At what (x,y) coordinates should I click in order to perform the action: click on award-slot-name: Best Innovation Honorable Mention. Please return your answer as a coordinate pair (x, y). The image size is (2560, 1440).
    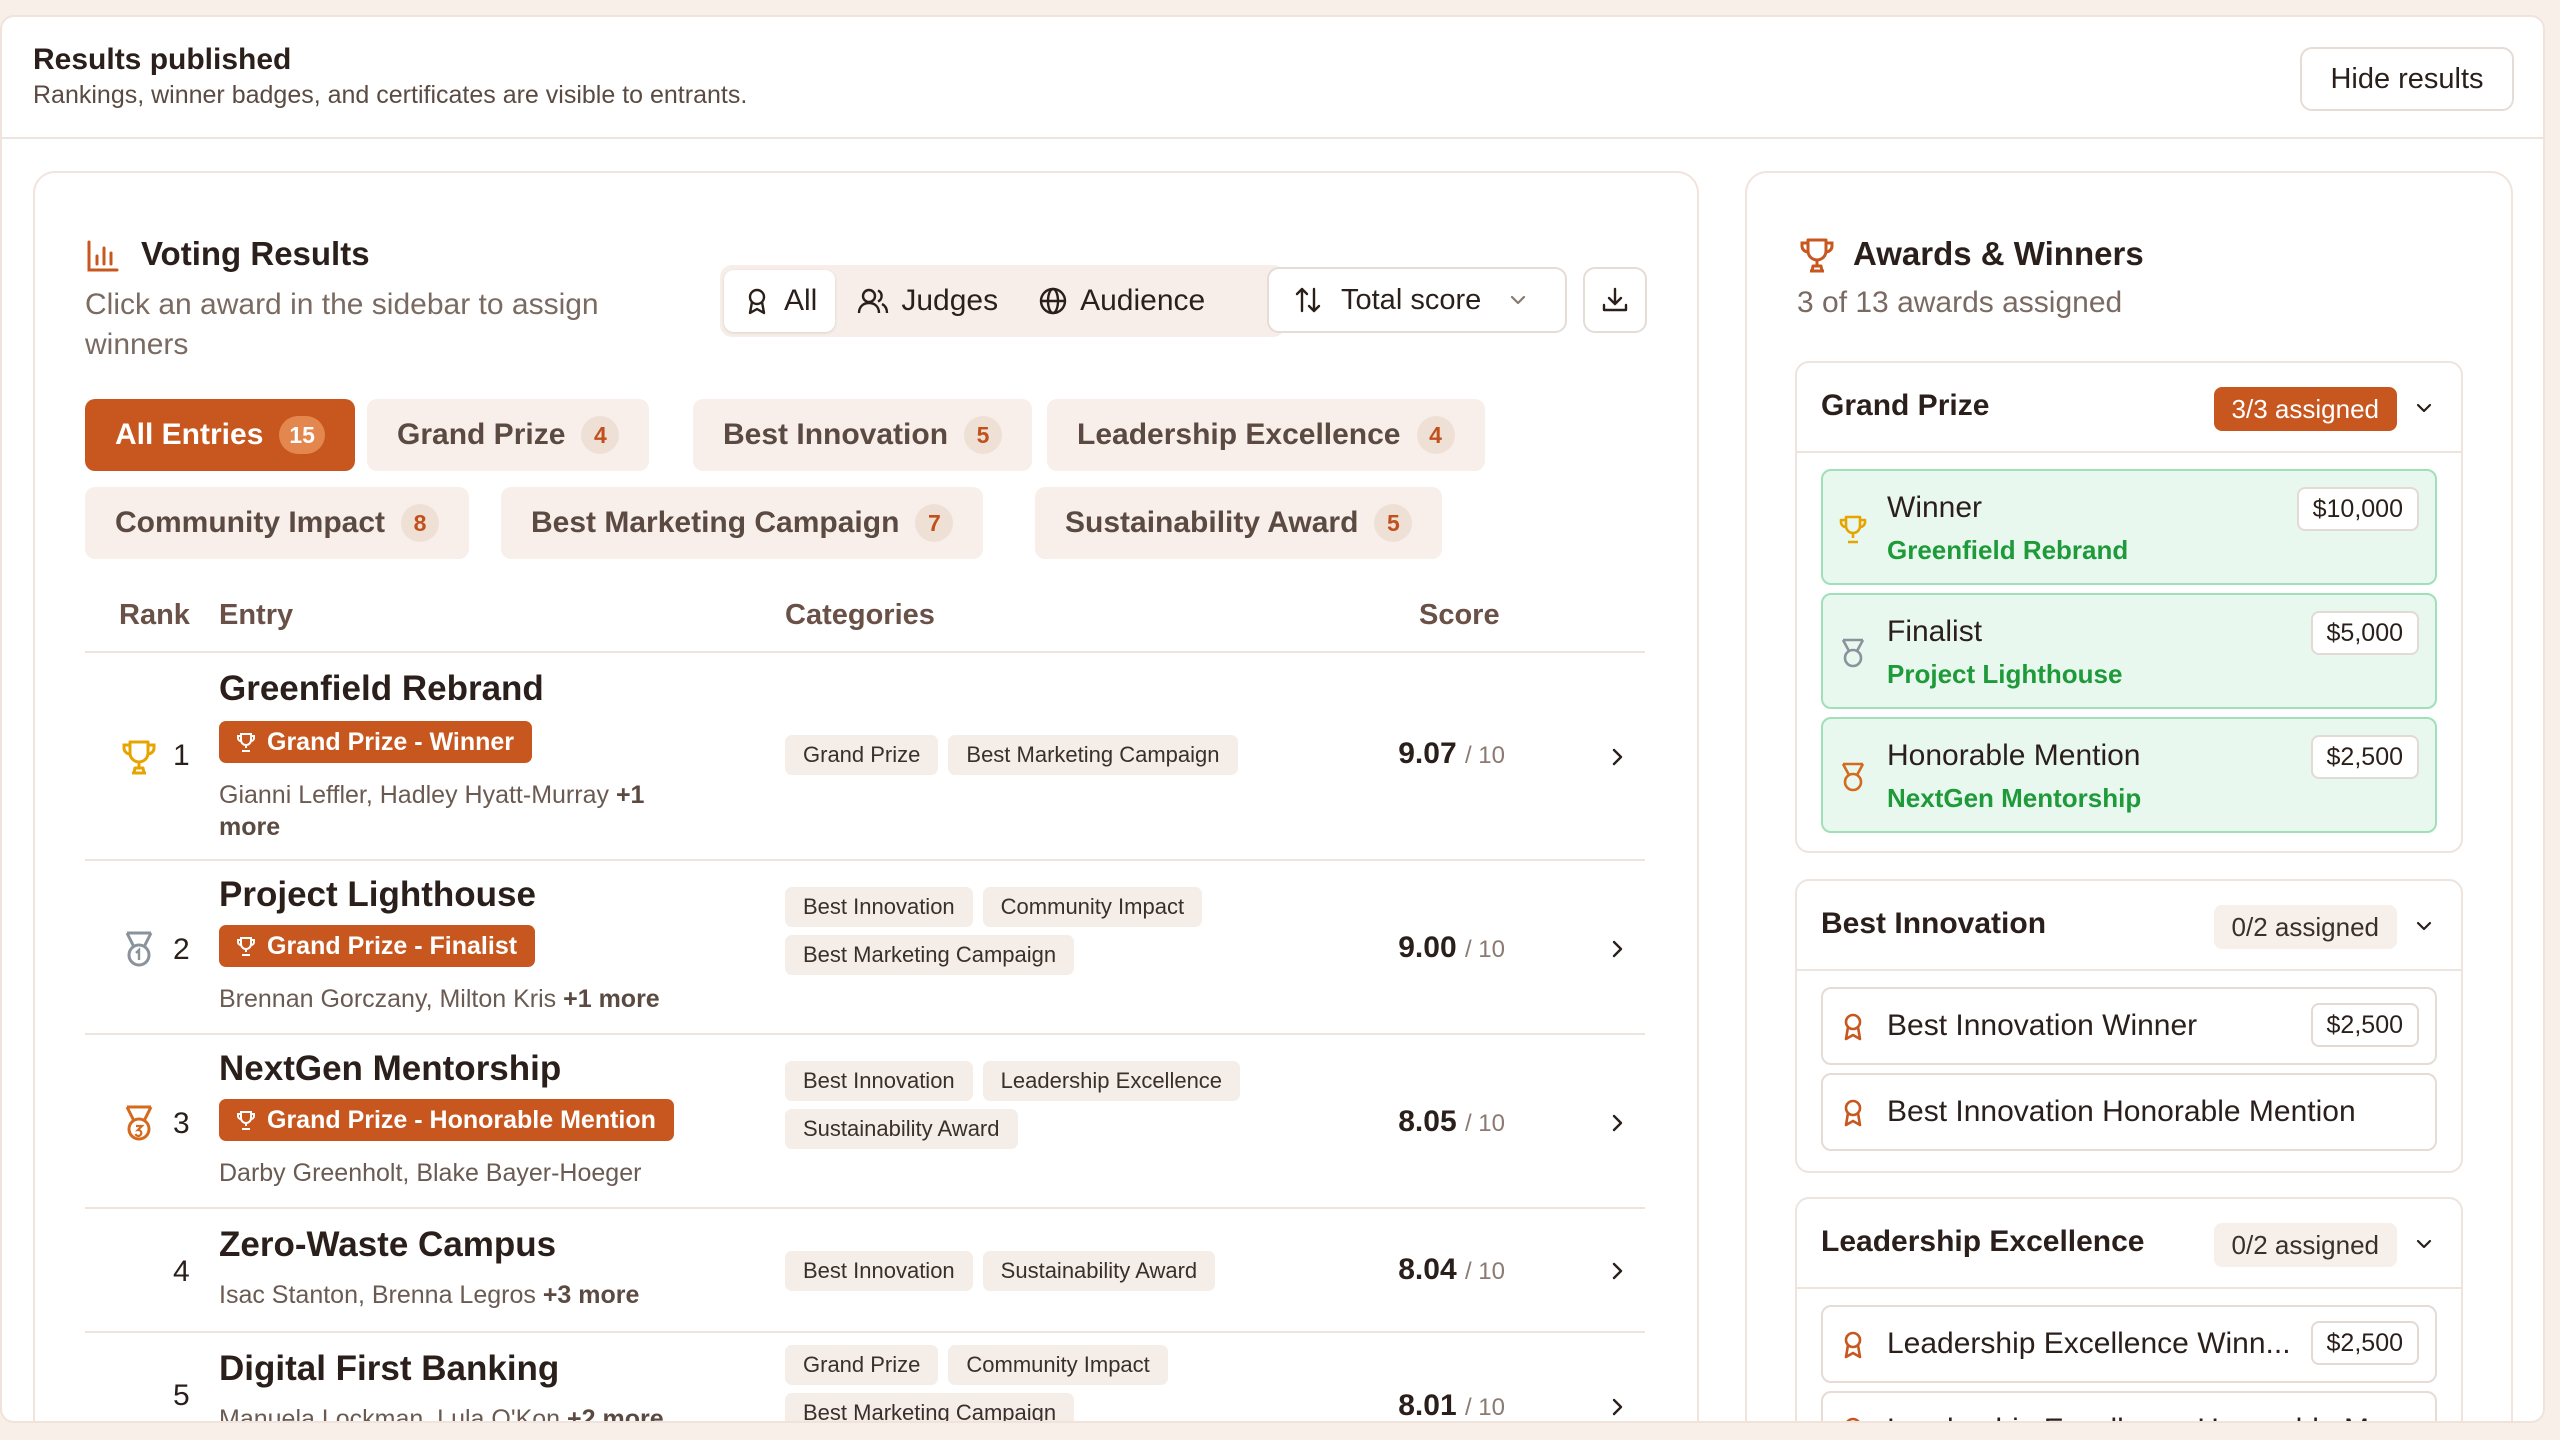
    Looking at the image, I should click on (2121, 1111).